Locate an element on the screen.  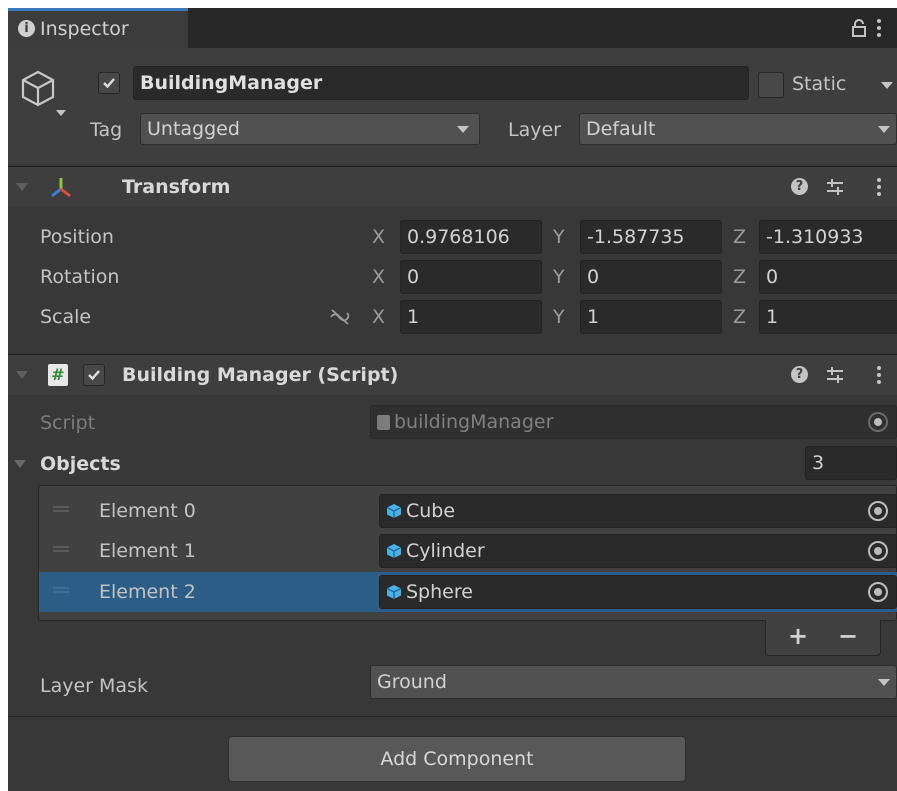
script-hash-icon: # is located at coordinates (58, 375).